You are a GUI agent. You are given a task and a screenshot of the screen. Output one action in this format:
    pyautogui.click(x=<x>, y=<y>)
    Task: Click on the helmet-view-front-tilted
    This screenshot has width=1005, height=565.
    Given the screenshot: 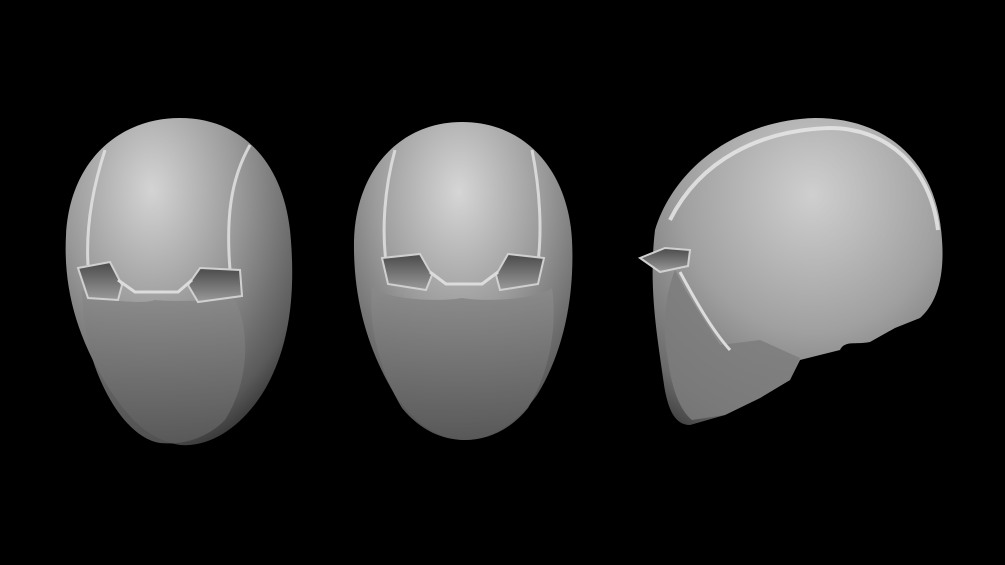 What is the action you would take?
    pyautogui.click(x=179, y=282)
    